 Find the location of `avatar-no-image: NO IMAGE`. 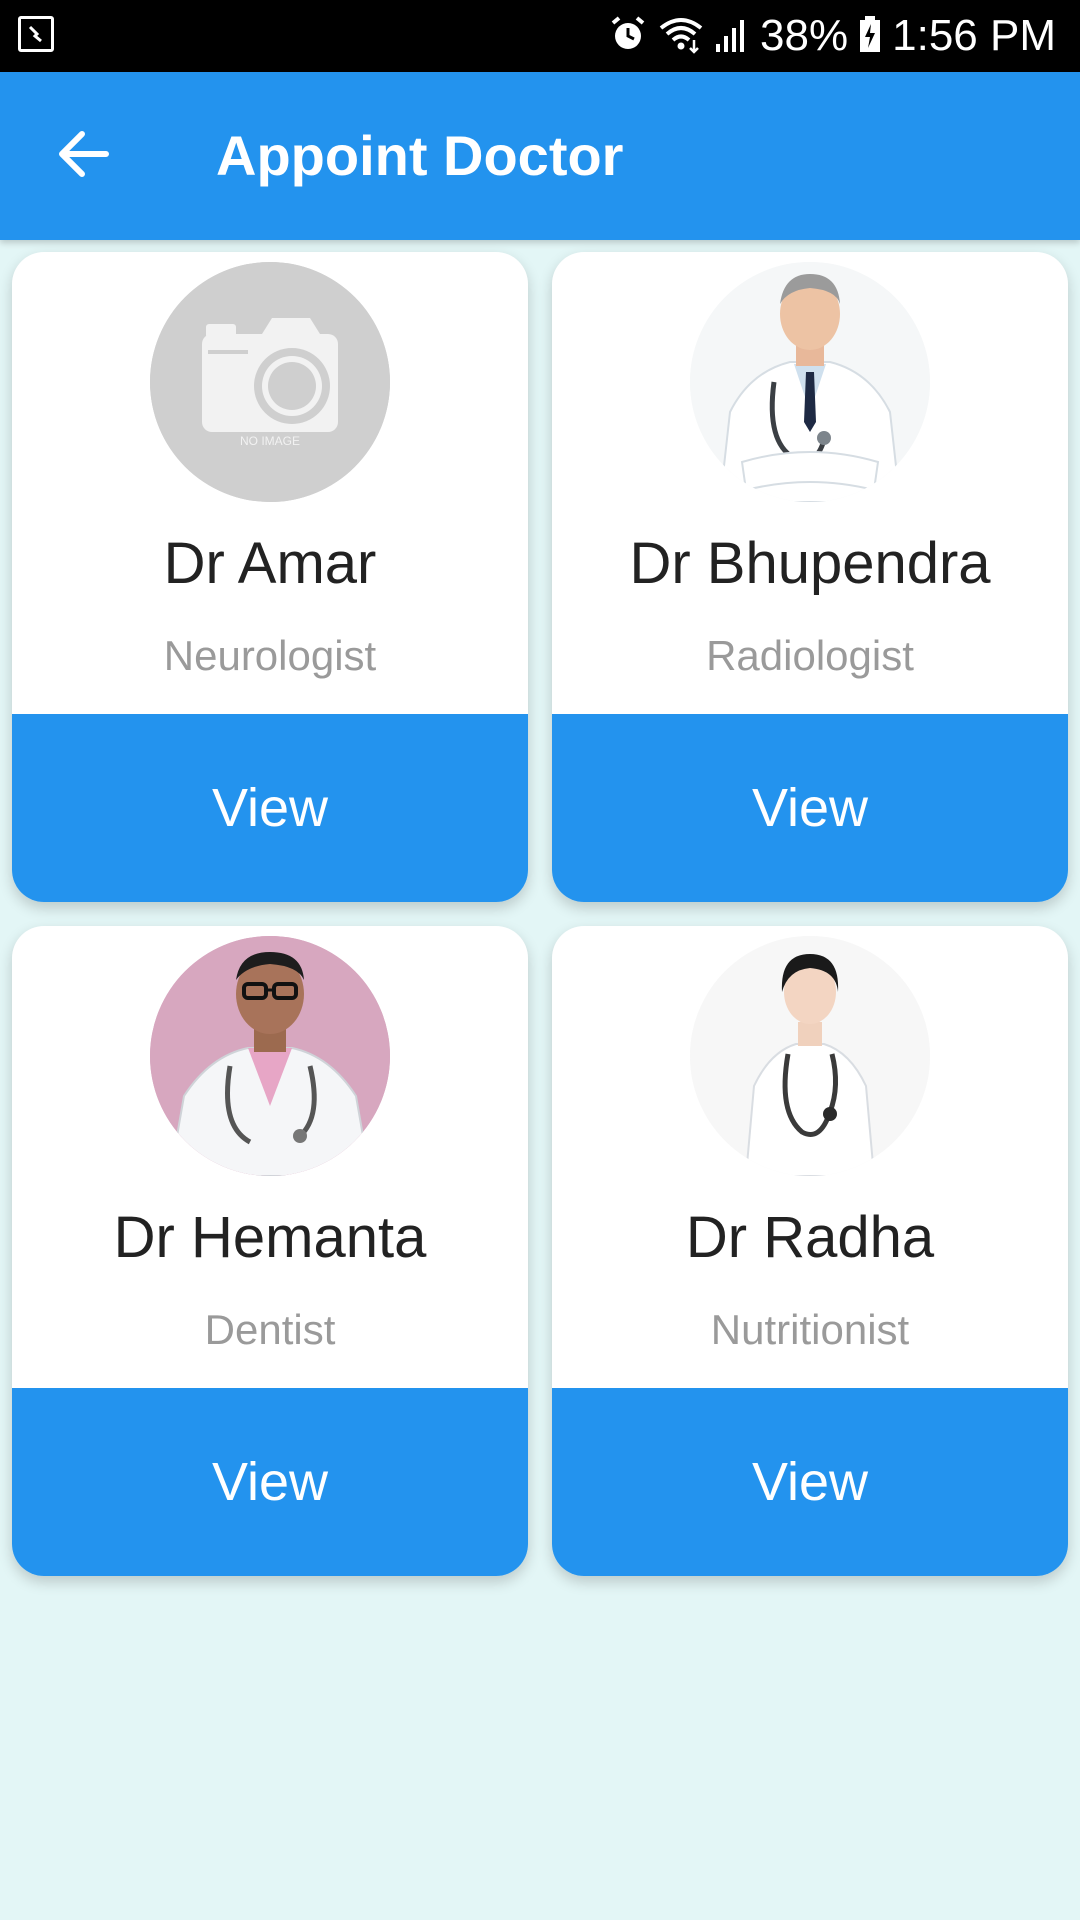

avatar-no-image: NO IMAGE is located at coordinates (270, 382).